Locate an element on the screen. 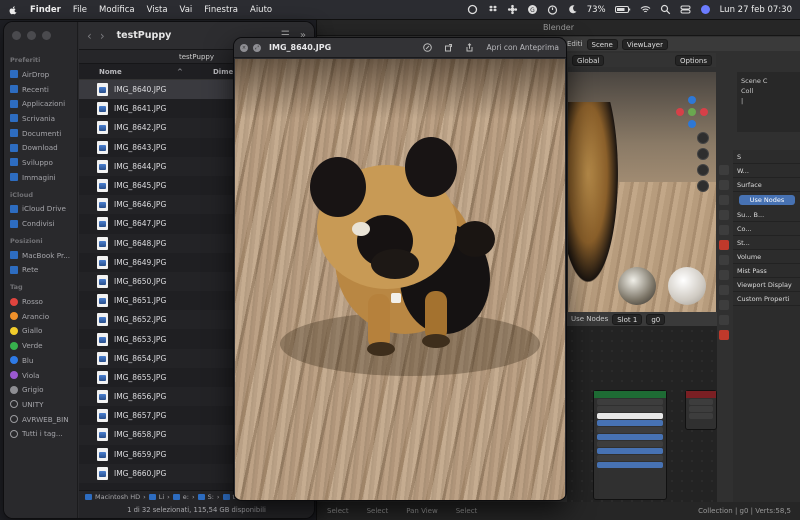  zoom-icon is located at coordinates (703, 138).